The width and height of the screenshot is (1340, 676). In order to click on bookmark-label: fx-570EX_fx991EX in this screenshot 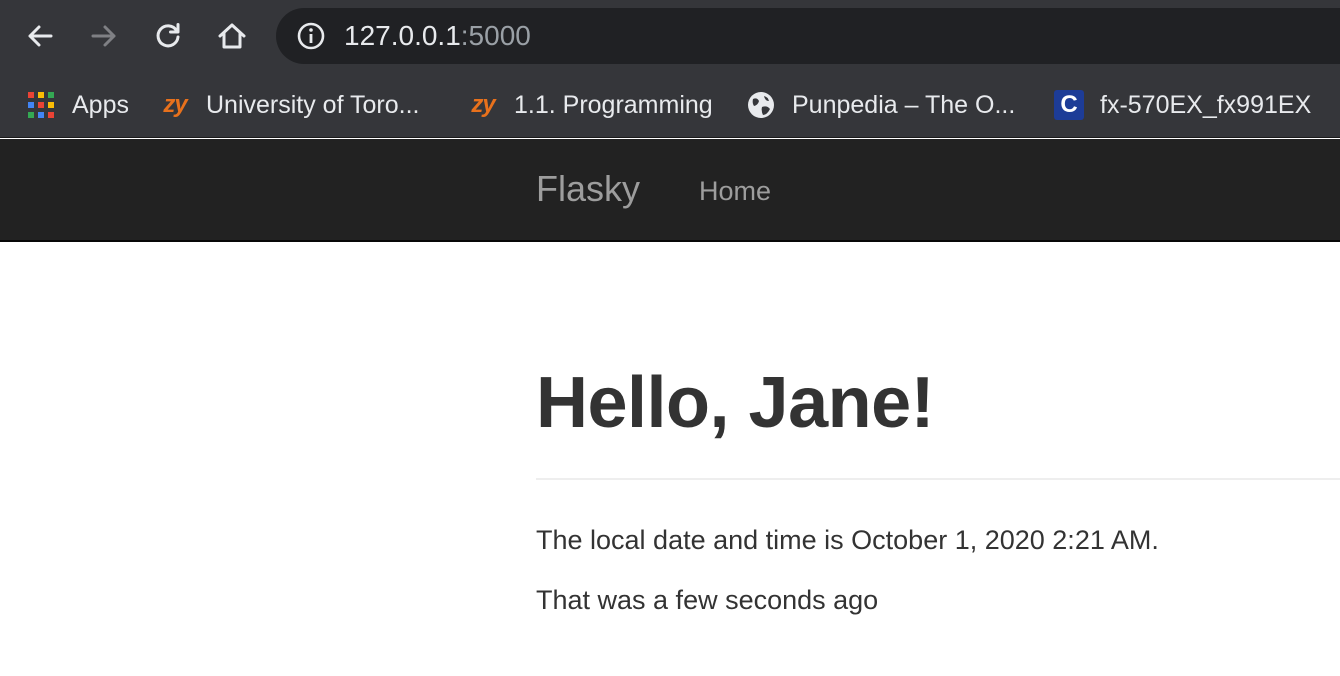, I will do `click(1206, 104)`.